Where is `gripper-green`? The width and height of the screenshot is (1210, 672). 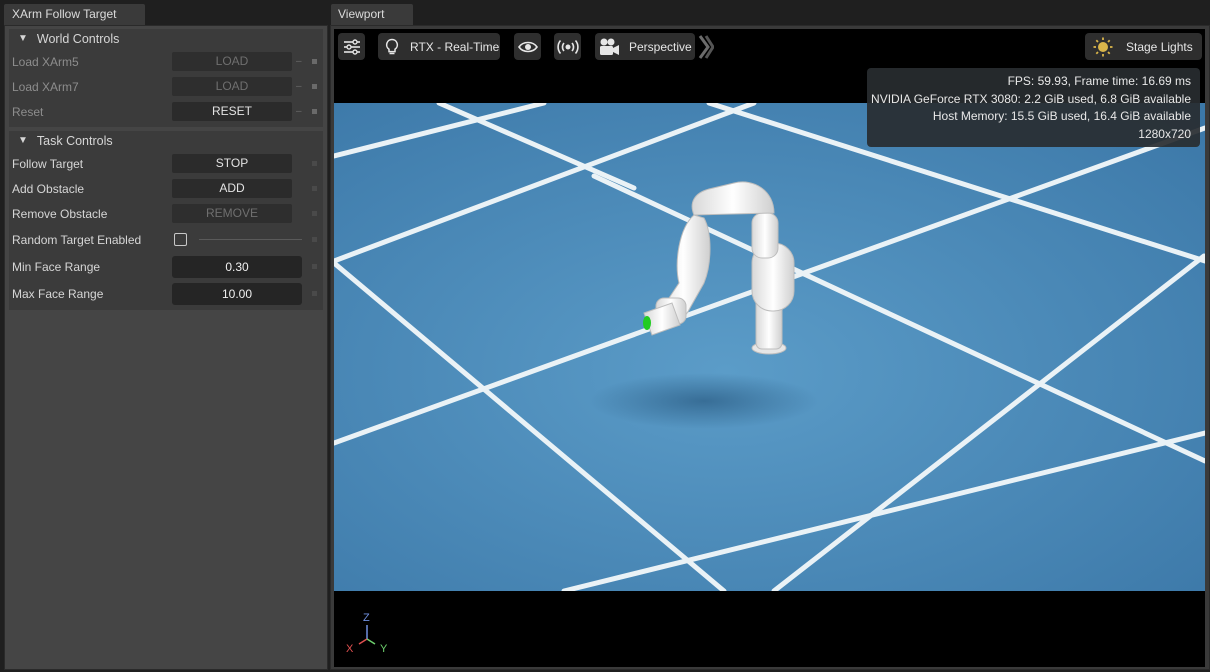 gripper-green is located at coordinates (647, 323).